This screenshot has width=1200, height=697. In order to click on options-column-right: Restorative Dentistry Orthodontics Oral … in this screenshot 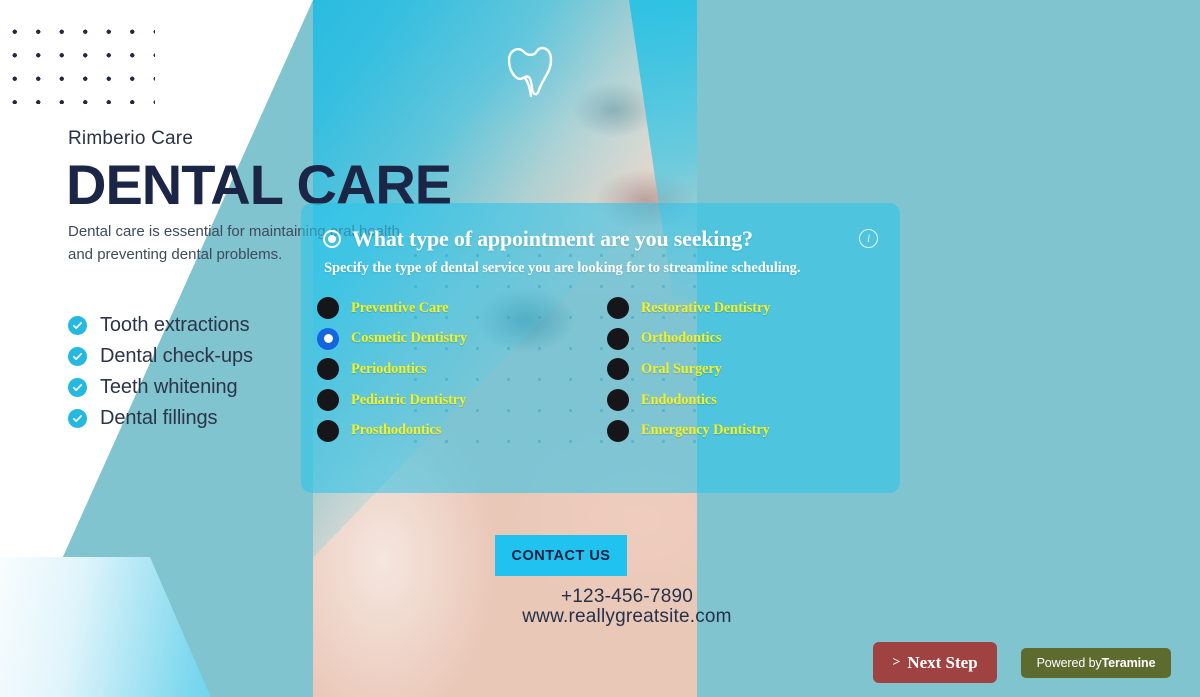, I will do `click(742, 369)`.